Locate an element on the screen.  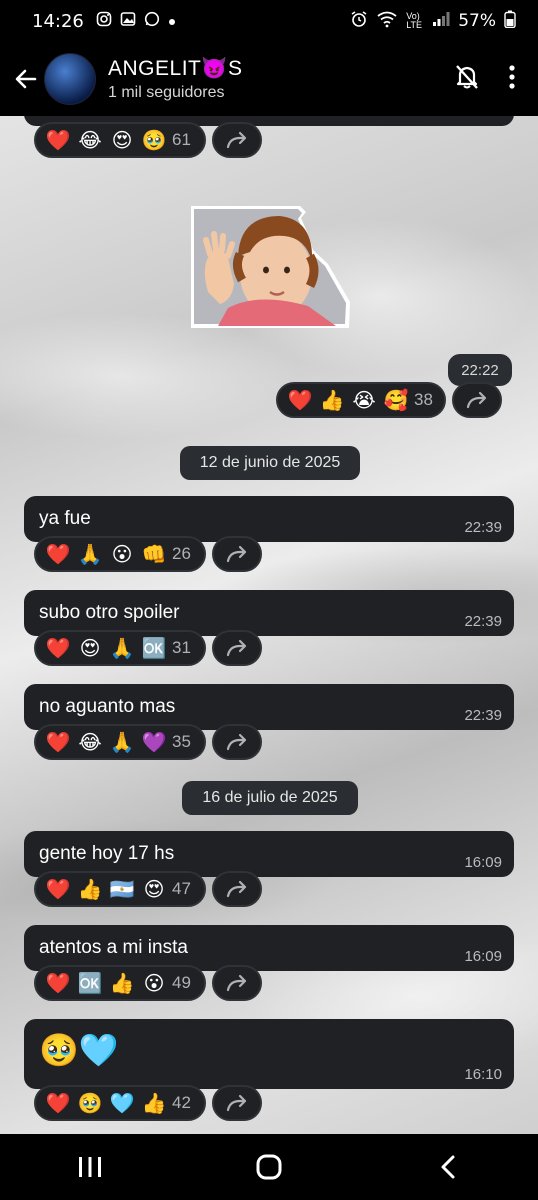
more-options-button is located at coordinates (512, 79).